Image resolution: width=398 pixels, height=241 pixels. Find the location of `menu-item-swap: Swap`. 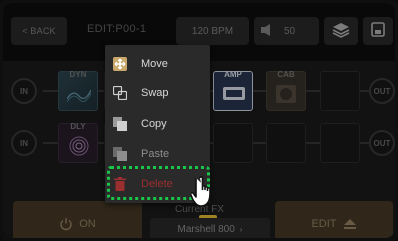

menu-item-swap: Swap is located at coordinates (157, 93).